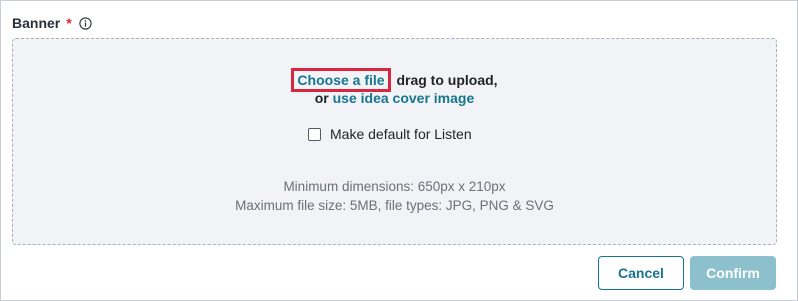 This screenshot has height=301, width=798. Describe the element at coordinates (401, 134) in the screenshot. I see `make-default-label: Make default for Listen` at that location.